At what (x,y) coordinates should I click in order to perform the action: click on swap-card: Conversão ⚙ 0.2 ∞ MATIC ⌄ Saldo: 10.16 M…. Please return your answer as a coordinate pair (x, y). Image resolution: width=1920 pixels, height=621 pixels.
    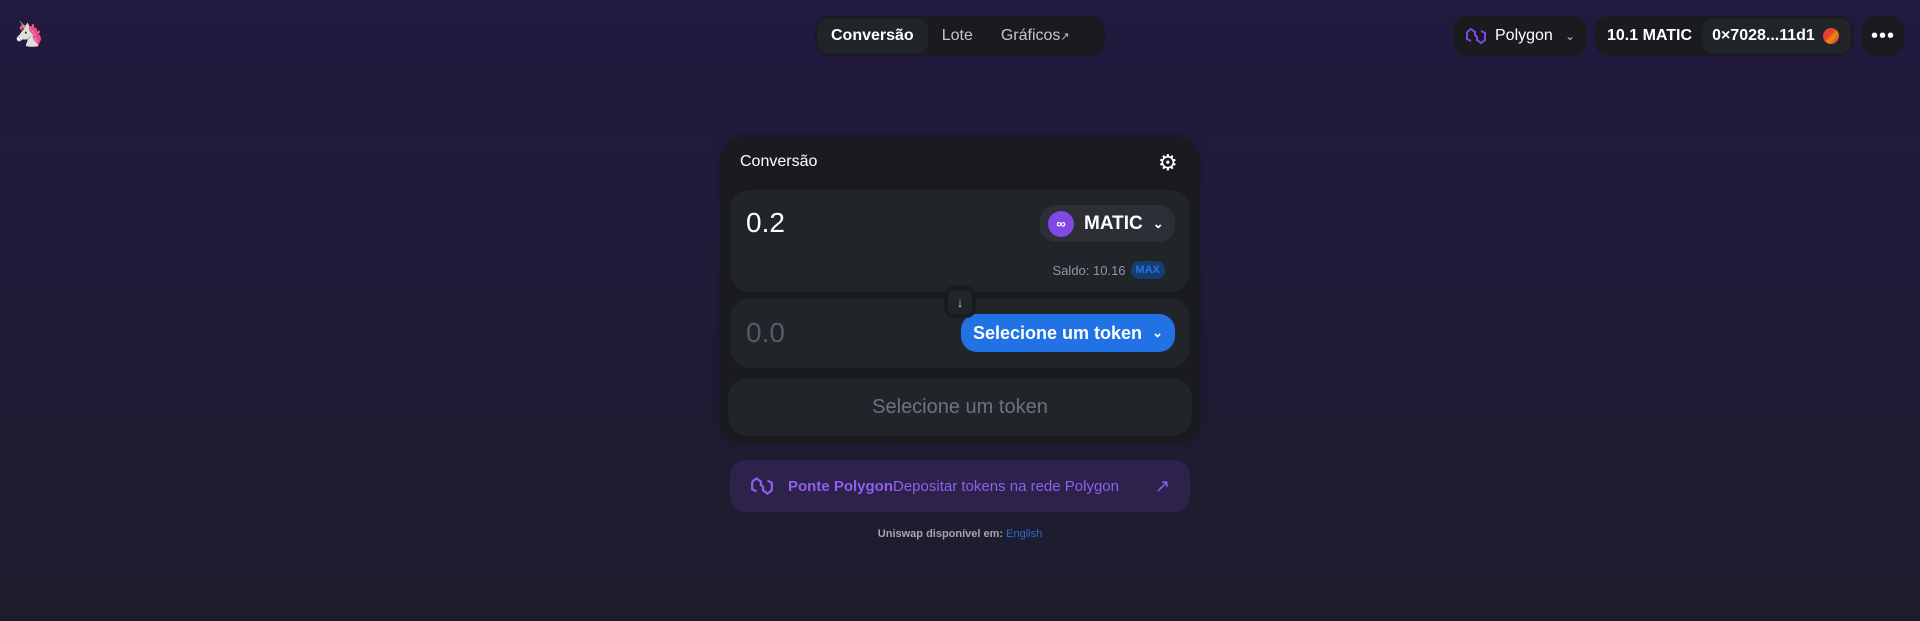
    Looking at the image, I should click on (960, 290).